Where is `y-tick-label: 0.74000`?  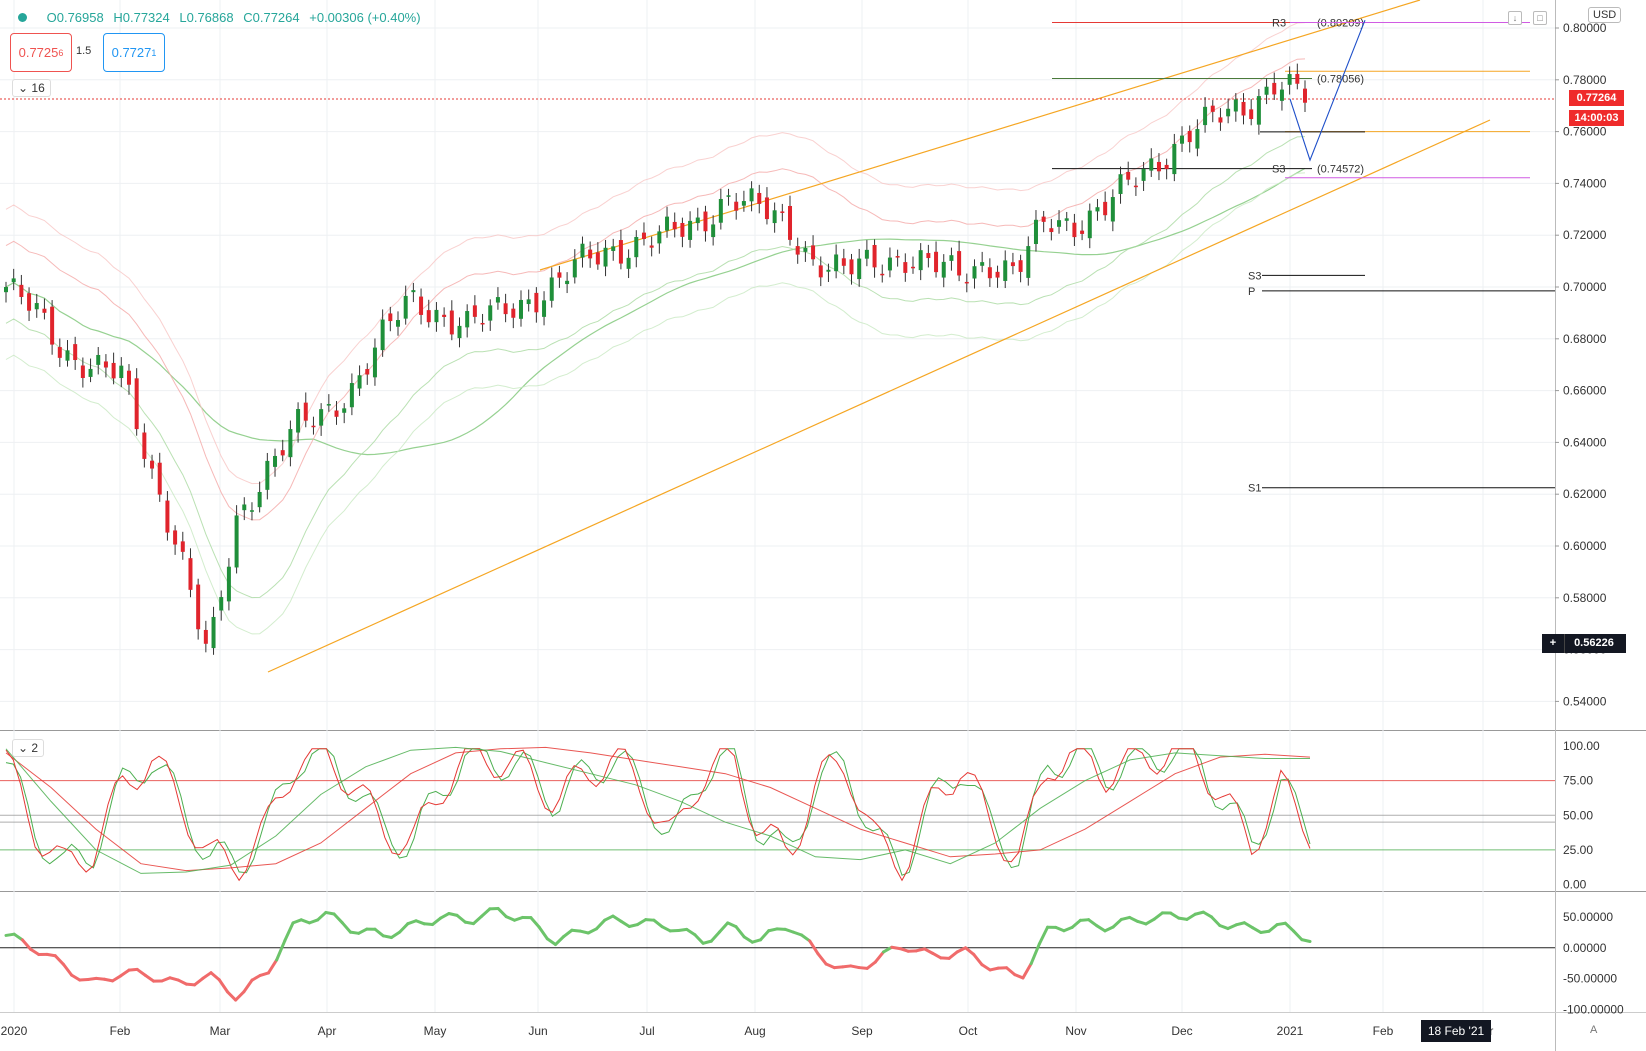
y-tick-label: 0.74000 is located at coordinates (1585, 183).